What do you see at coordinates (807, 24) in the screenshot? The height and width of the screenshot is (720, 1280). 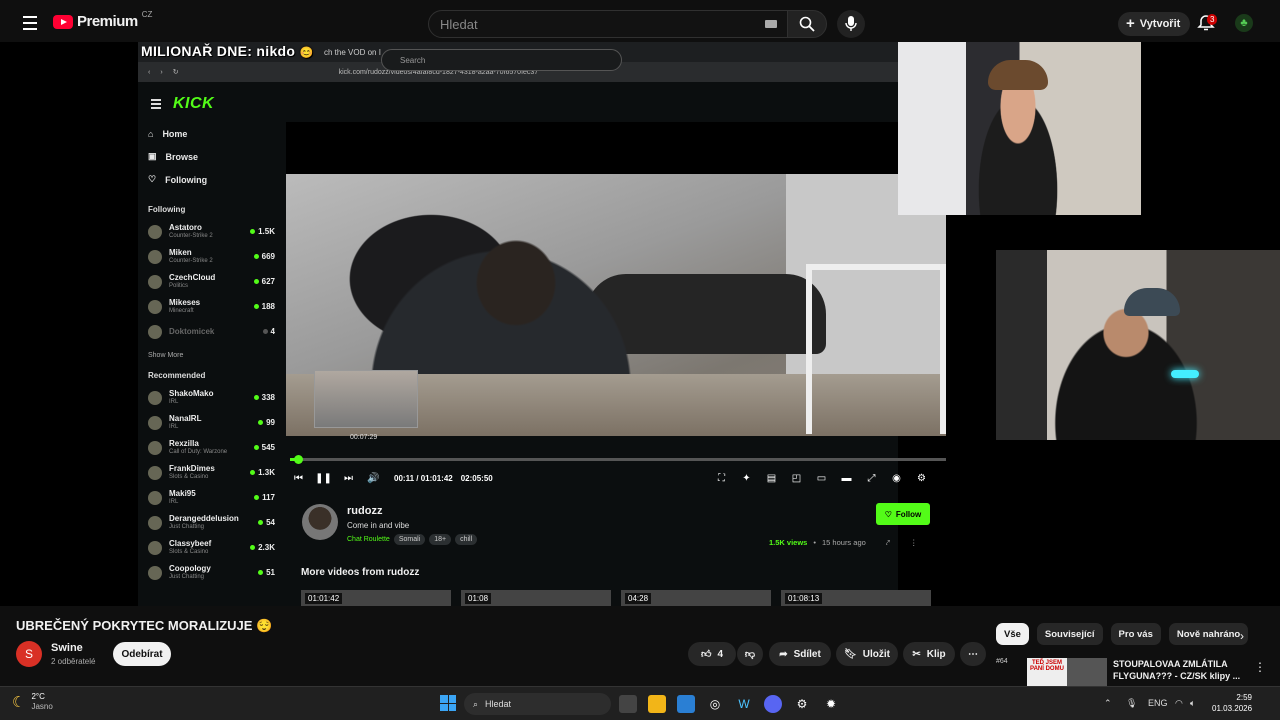 I see `search-button` at bounding box center [807, 24].